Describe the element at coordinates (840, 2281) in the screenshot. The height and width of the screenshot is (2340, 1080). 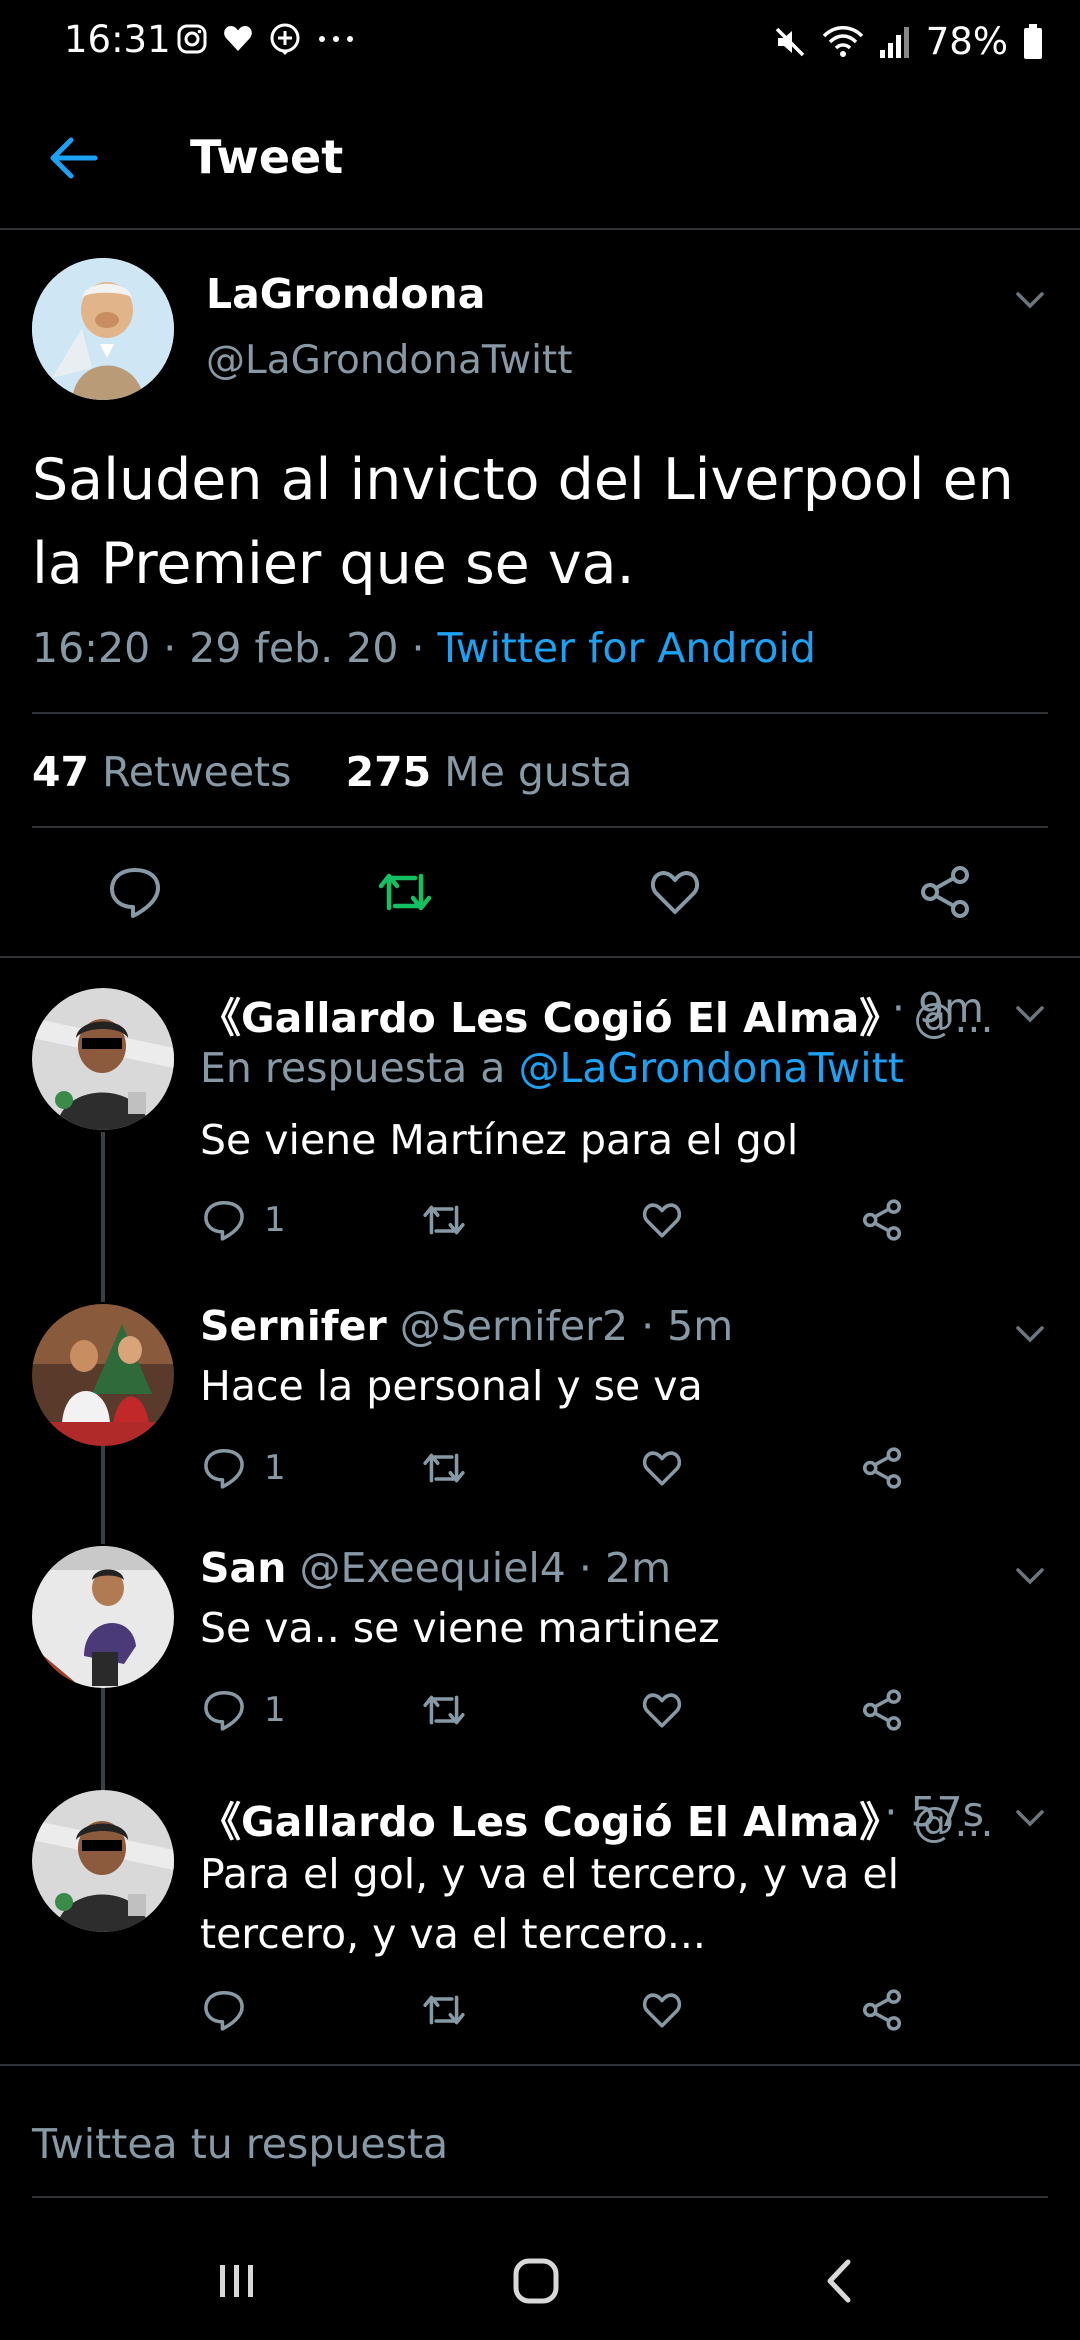
I see `system-back-button` at that location.